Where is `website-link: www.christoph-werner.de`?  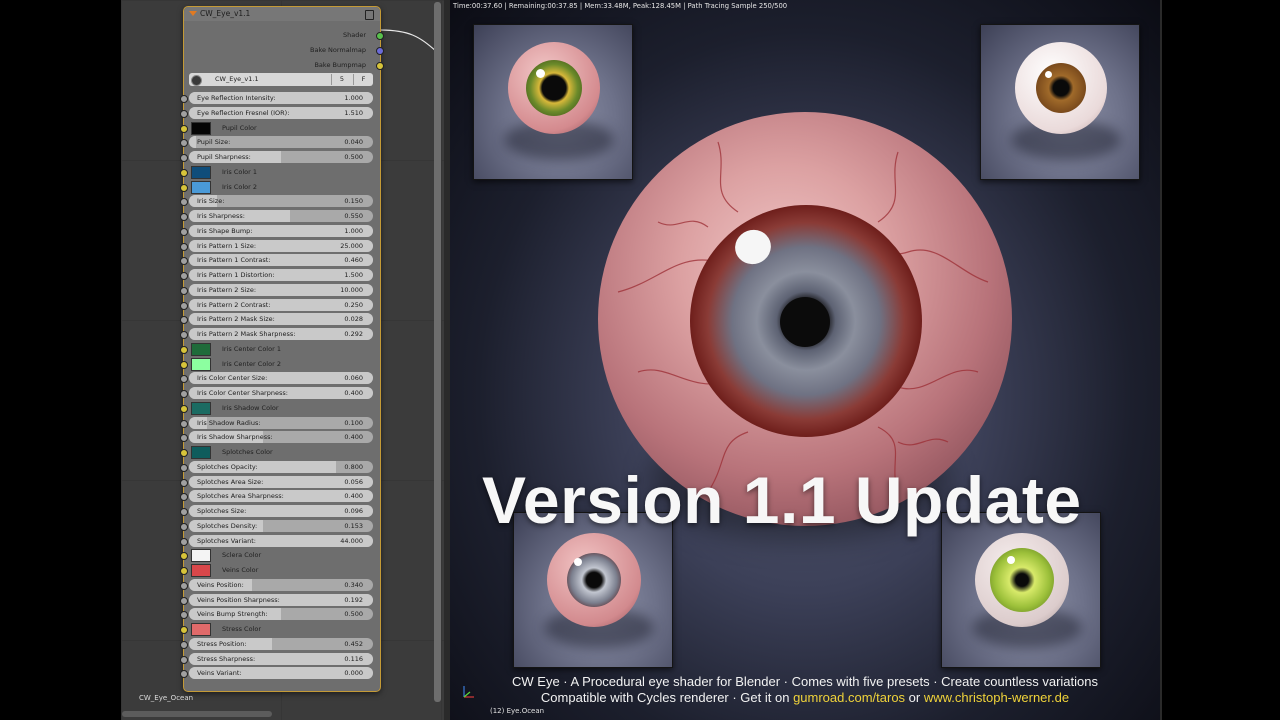 website-link: www.christoph-werner.de is located at coordinates (996, 697).